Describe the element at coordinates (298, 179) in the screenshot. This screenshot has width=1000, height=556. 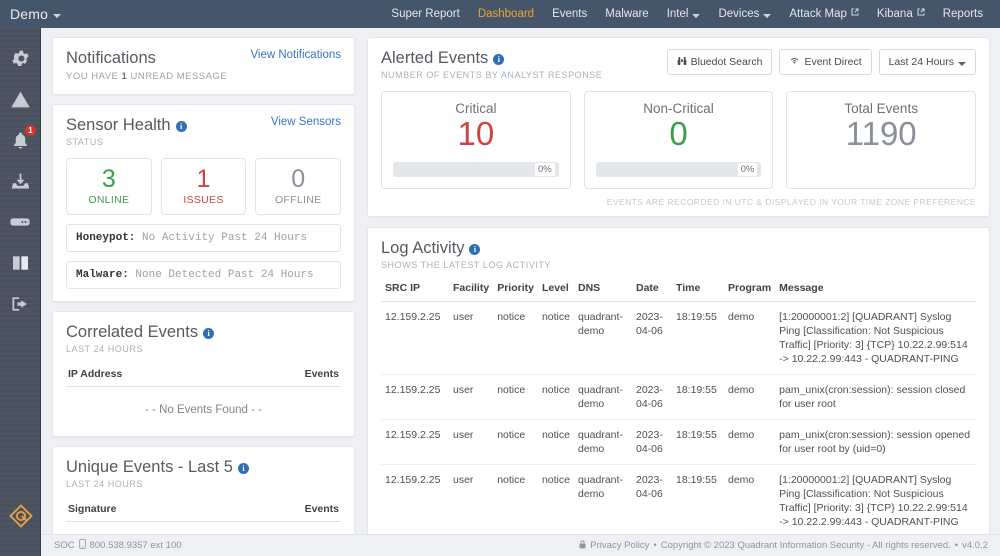
I see `sensor-tile-value: 0` at that location.